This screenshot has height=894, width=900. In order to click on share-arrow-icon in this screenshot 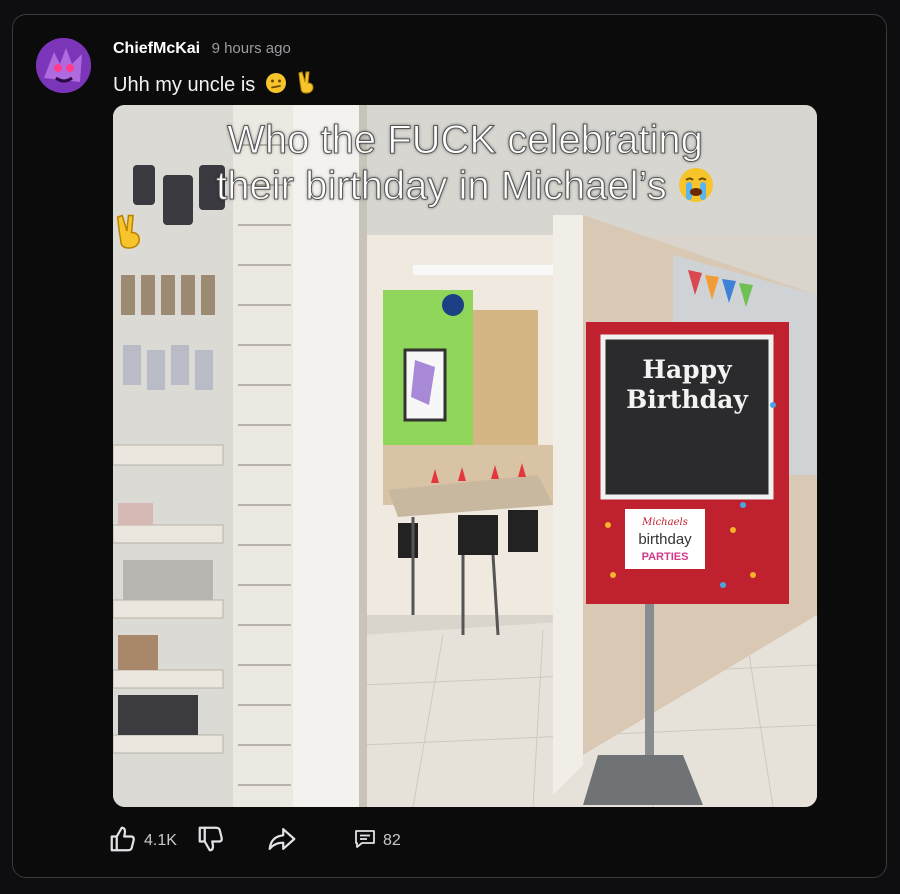, I will do `click(282, 841)`.